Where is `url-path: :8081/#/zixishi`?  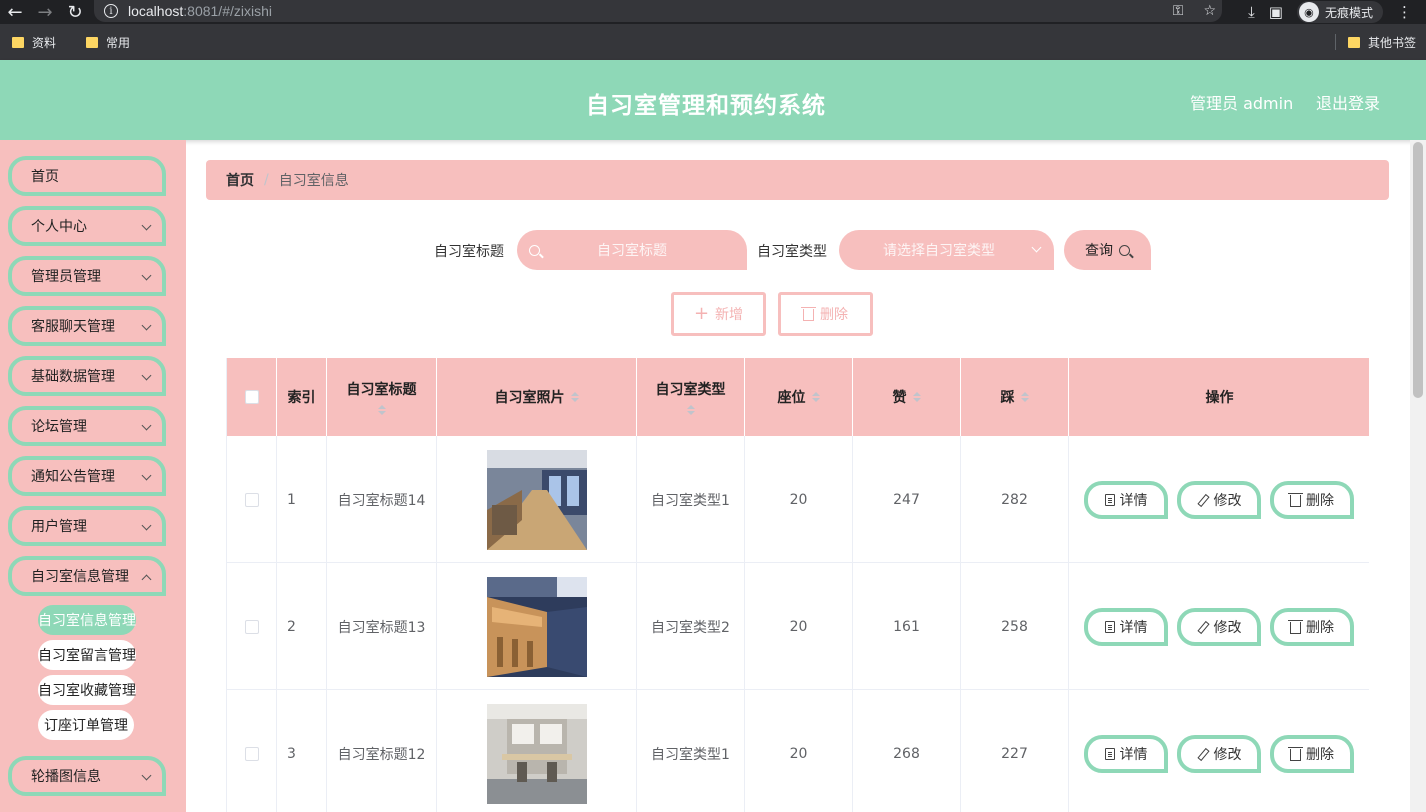
url-path: :8081/#/zixishi is located at coordinates (227, 11).